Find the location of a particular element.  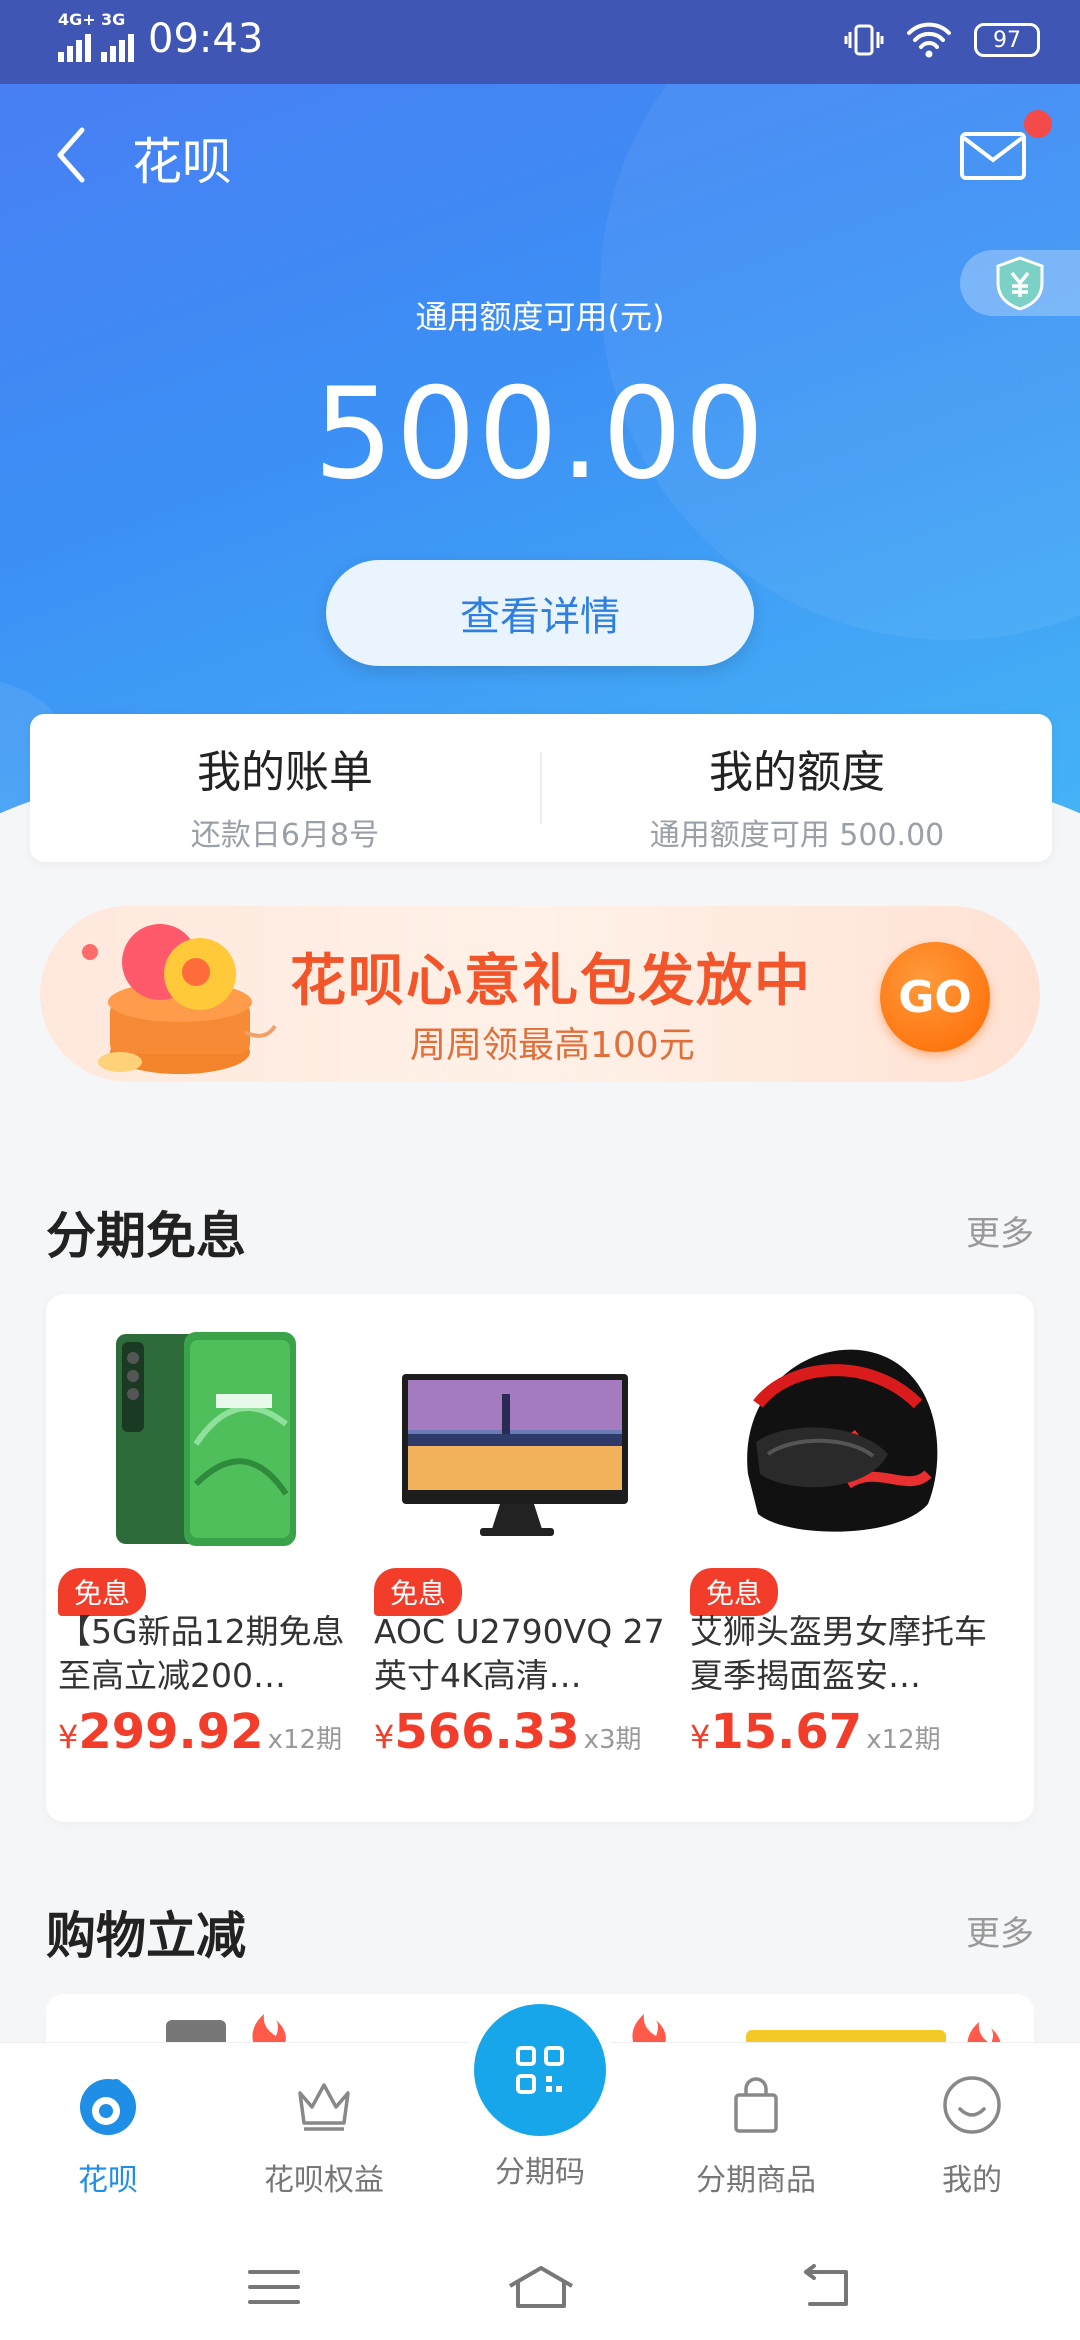

signal-icon: 4G+ 3G is located at coordinates (96, 36).